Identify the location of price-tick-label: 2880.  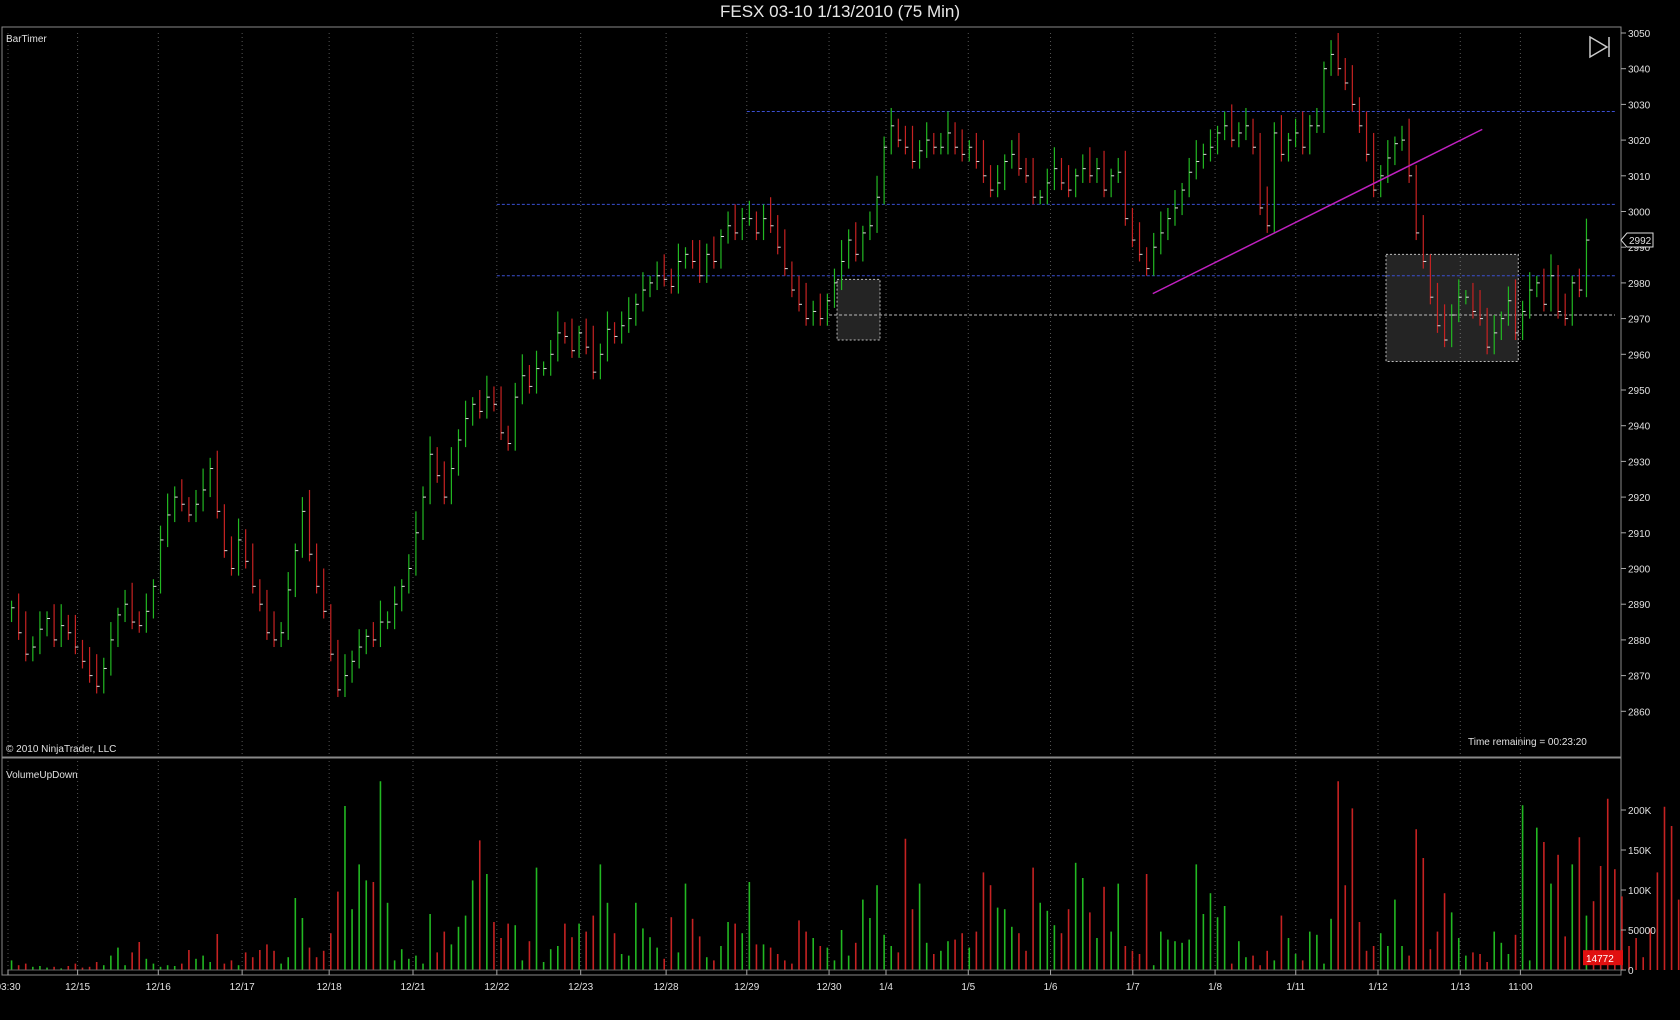
(1639, 641).